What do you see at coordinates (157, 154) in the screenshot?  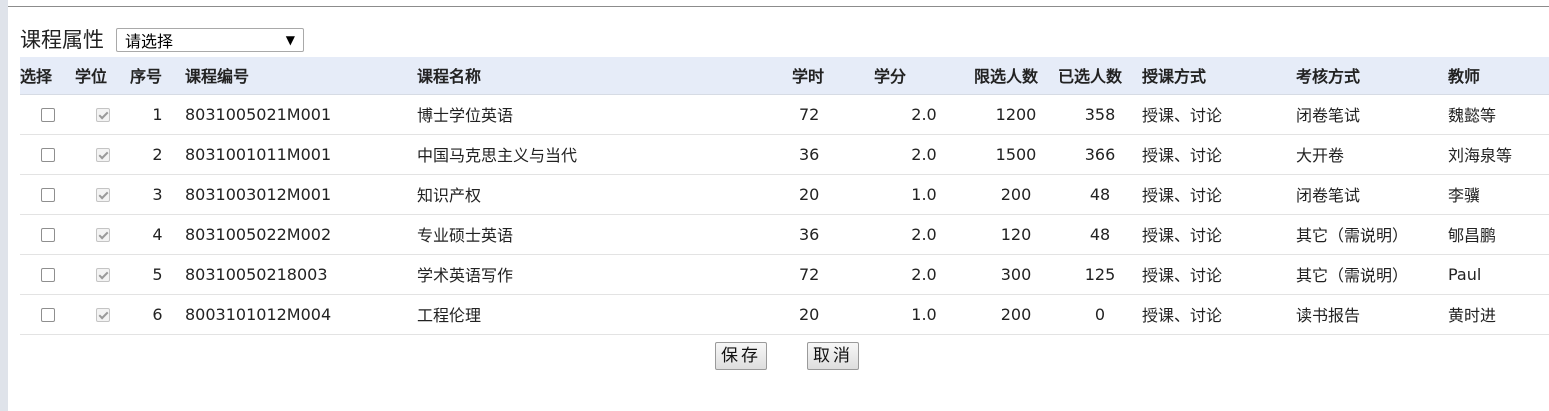 I see `cell-seq: 2` at bounding box center [157, 154].